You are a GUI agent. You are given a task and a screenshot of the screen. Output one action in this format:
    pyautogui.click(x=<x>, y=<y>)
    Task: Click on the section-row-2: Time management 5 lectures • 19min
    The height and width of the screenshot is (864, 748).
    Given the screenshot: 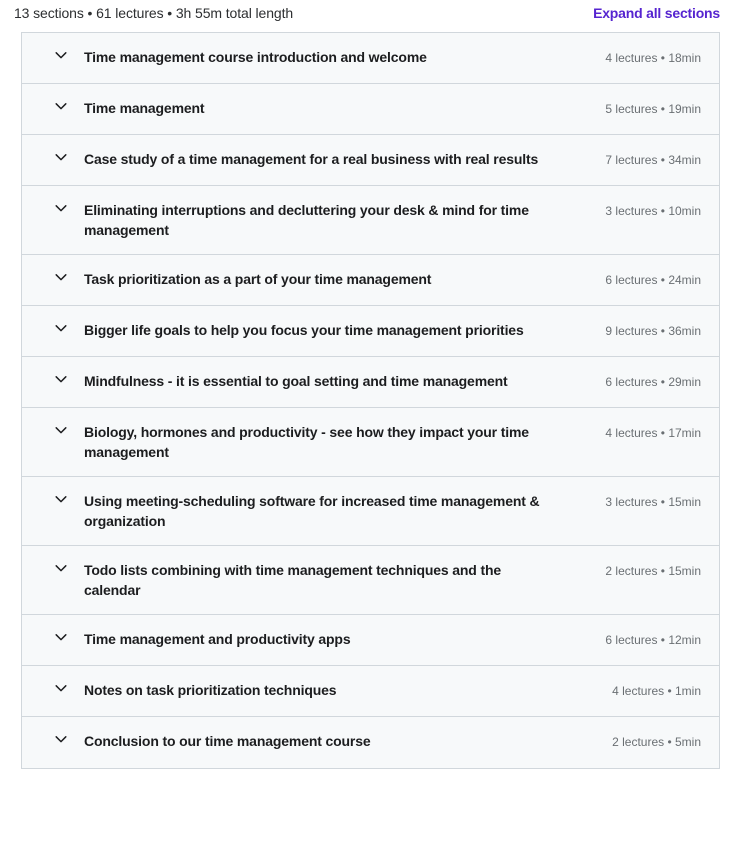 What is the action you would take?
    pyautogui.click(x=370, y=109)
    